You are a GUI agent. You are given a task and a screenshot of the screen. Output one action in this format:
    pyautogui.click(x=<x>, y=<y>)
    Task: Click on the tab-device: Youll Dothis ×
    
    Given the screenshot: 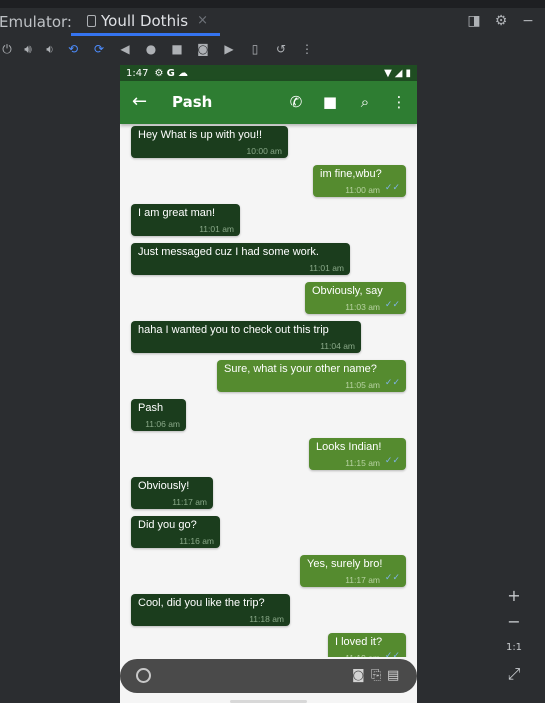 What is the action you would take?
    pyautogui.click(x=145, y=22)
    